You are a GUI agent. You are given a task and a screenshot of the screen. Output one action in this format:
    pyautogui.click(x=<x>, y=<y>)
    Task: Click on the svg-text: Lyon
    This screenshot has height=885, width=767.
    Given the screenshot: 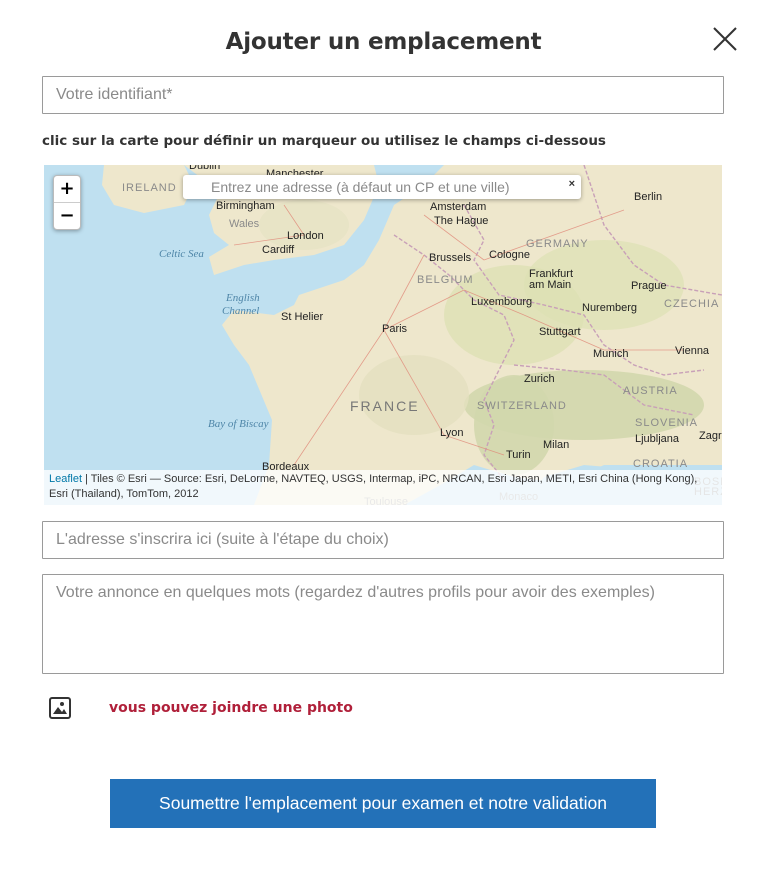 What is the action you would take?
    pyautogui.click(x=451, y=433)
    